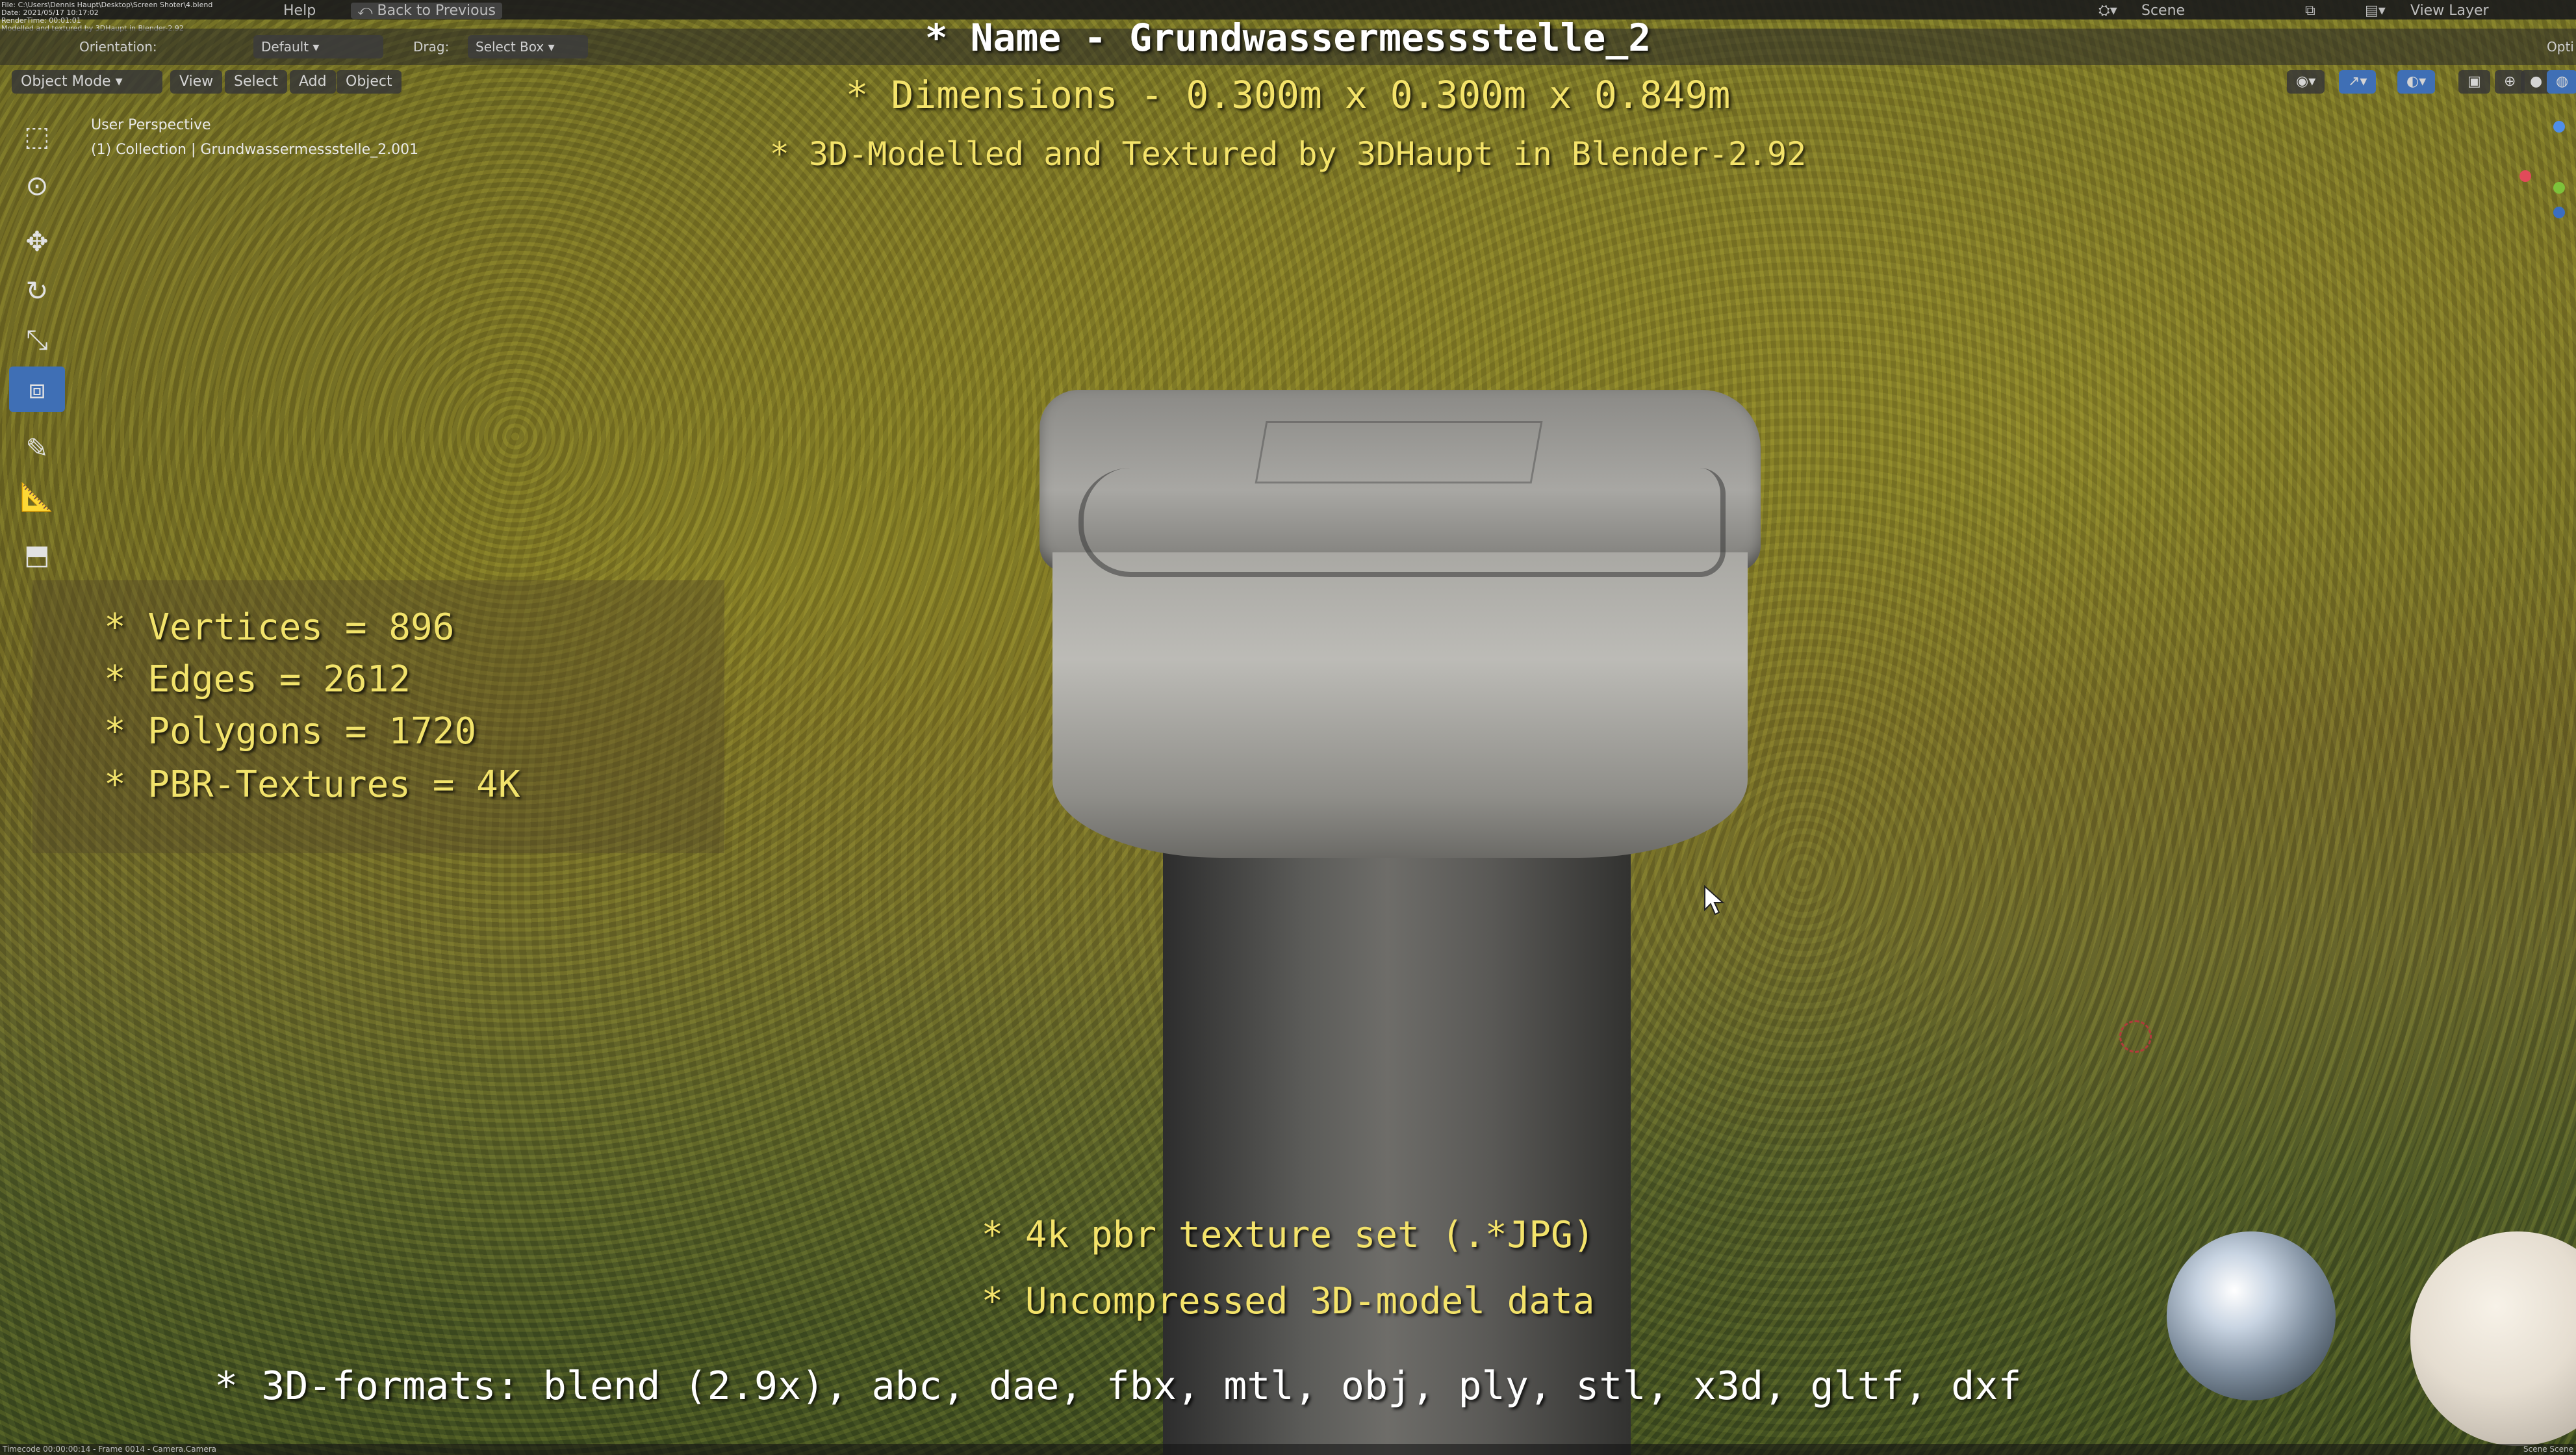  What do you see at coordinates (37, 448) in the screenshot?
I see `annotate-tool-icon: ✎` at bounding box center [37, 448].